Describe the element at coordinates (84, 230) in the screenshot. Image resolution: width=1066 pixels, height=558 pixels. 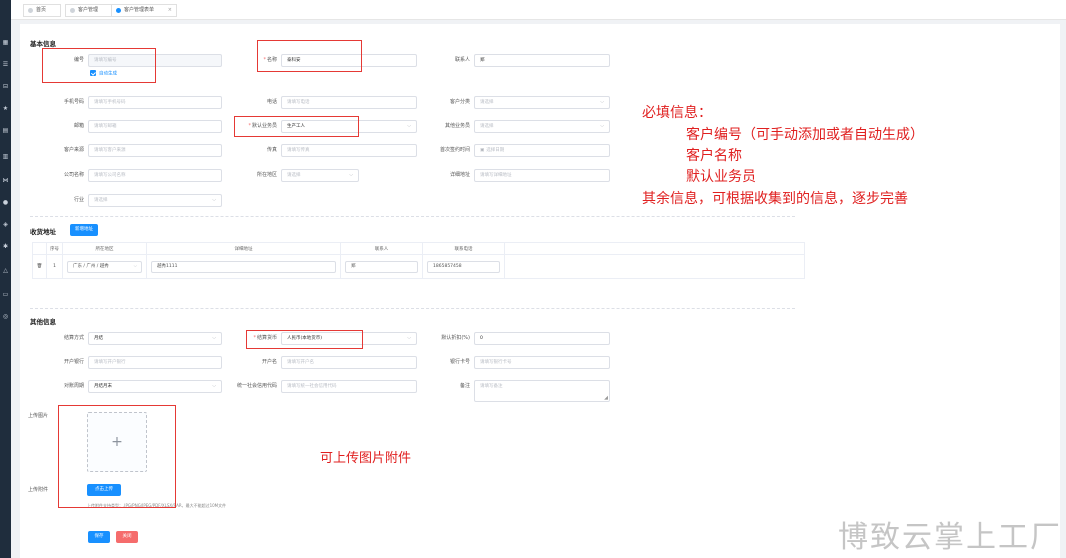
I see `add-address-button: 新增地址` at that location.